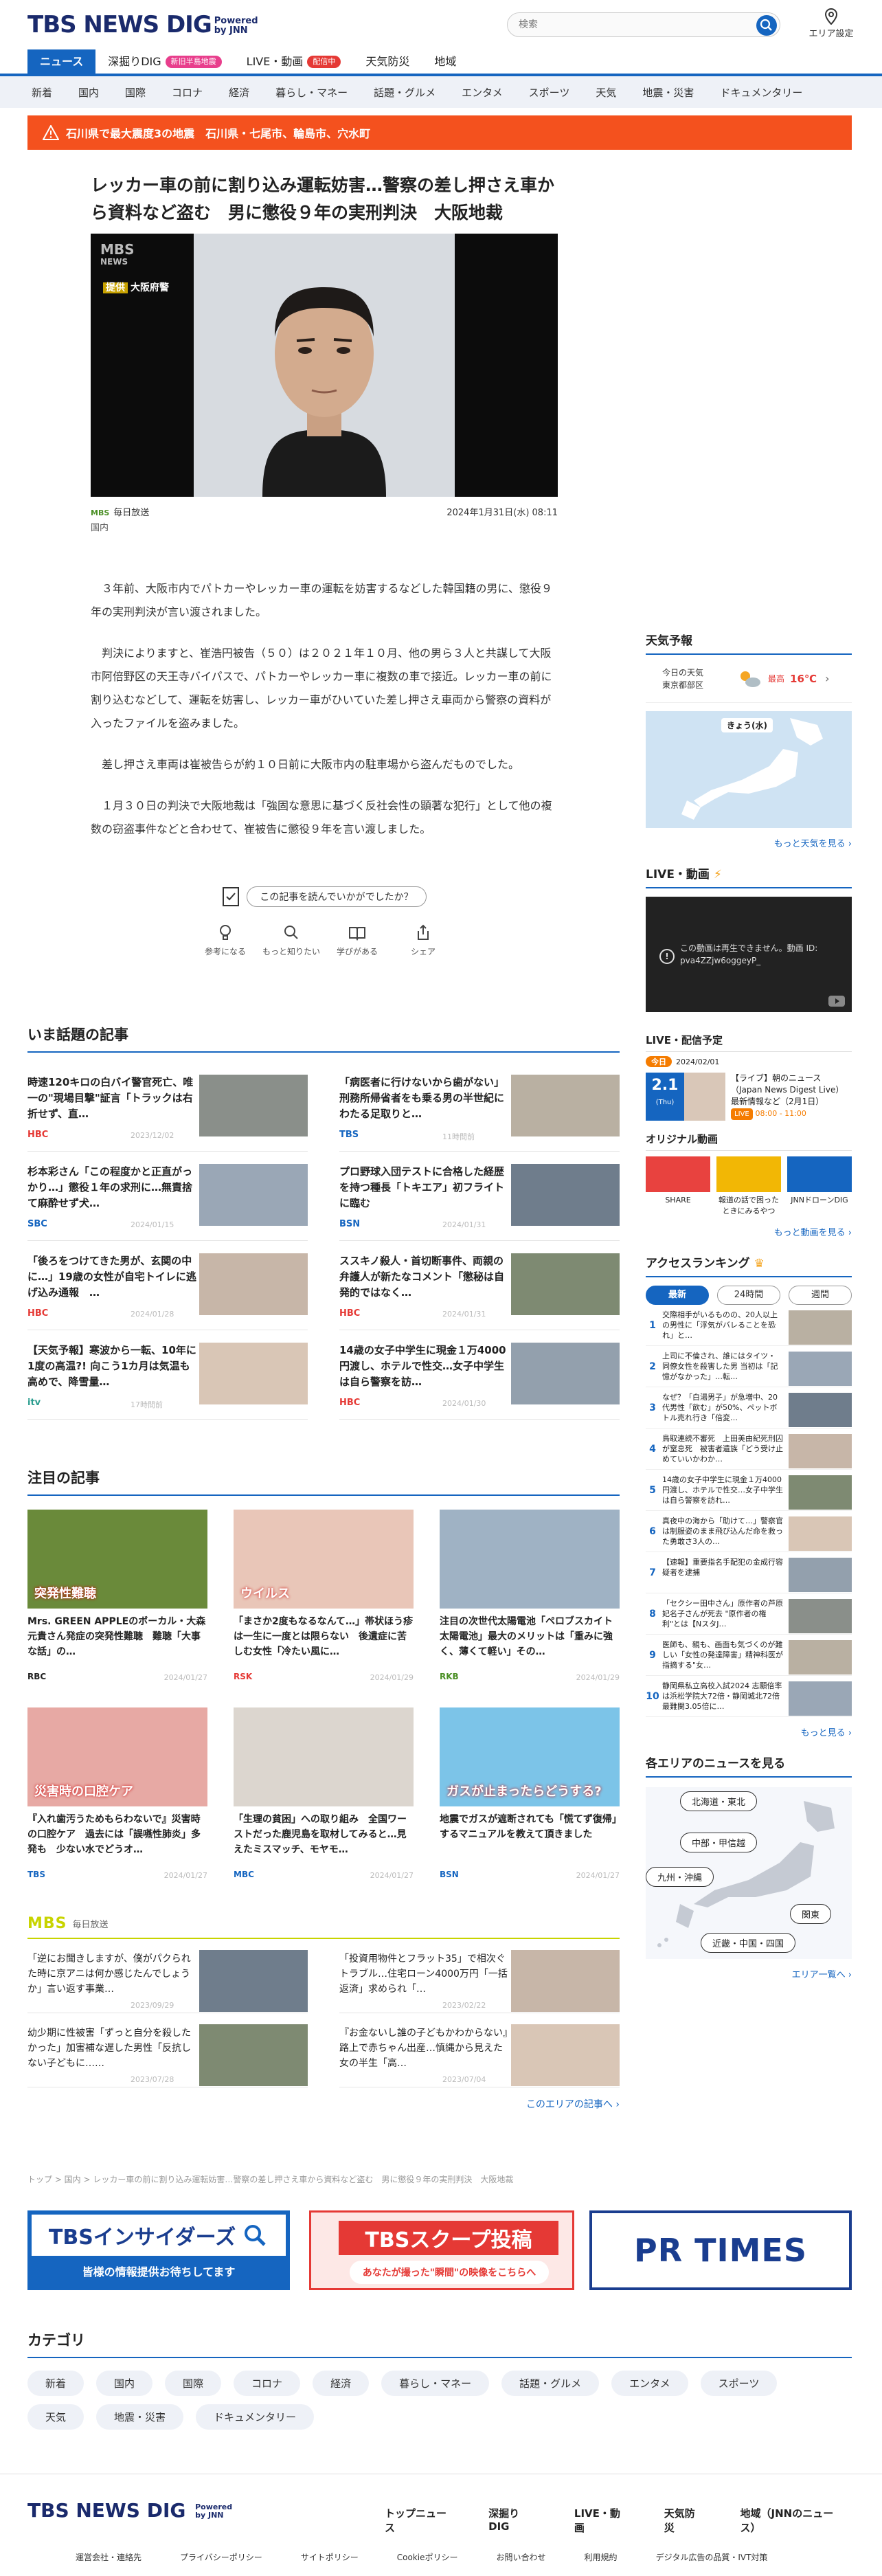 This screenshot has width=882, height=2576. Describe the element at coordinates (632, 24) in the screenshot. I see `search-input` at that location.